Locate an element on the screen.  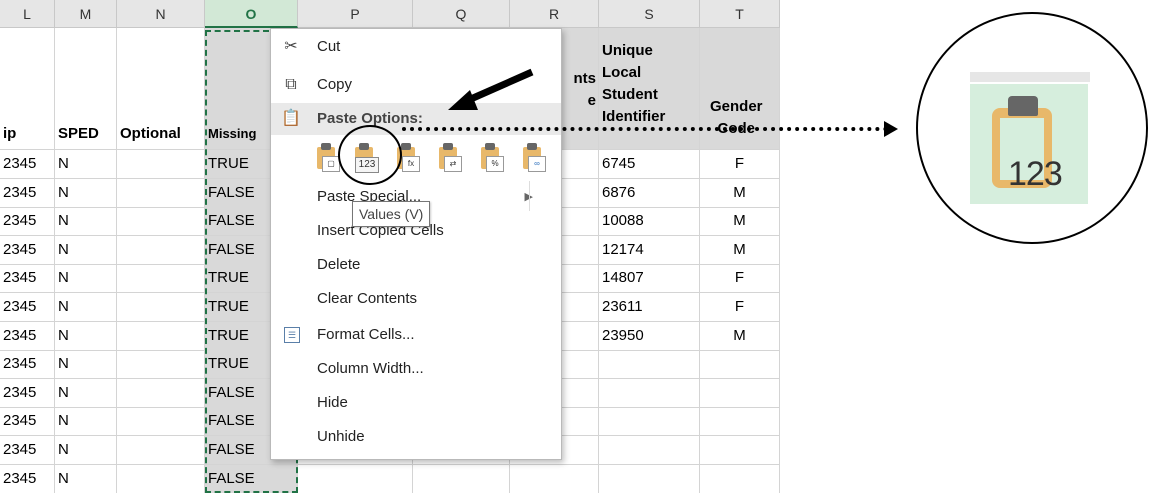
table-cell-s: 14807 is located at coordinates (649, 279).